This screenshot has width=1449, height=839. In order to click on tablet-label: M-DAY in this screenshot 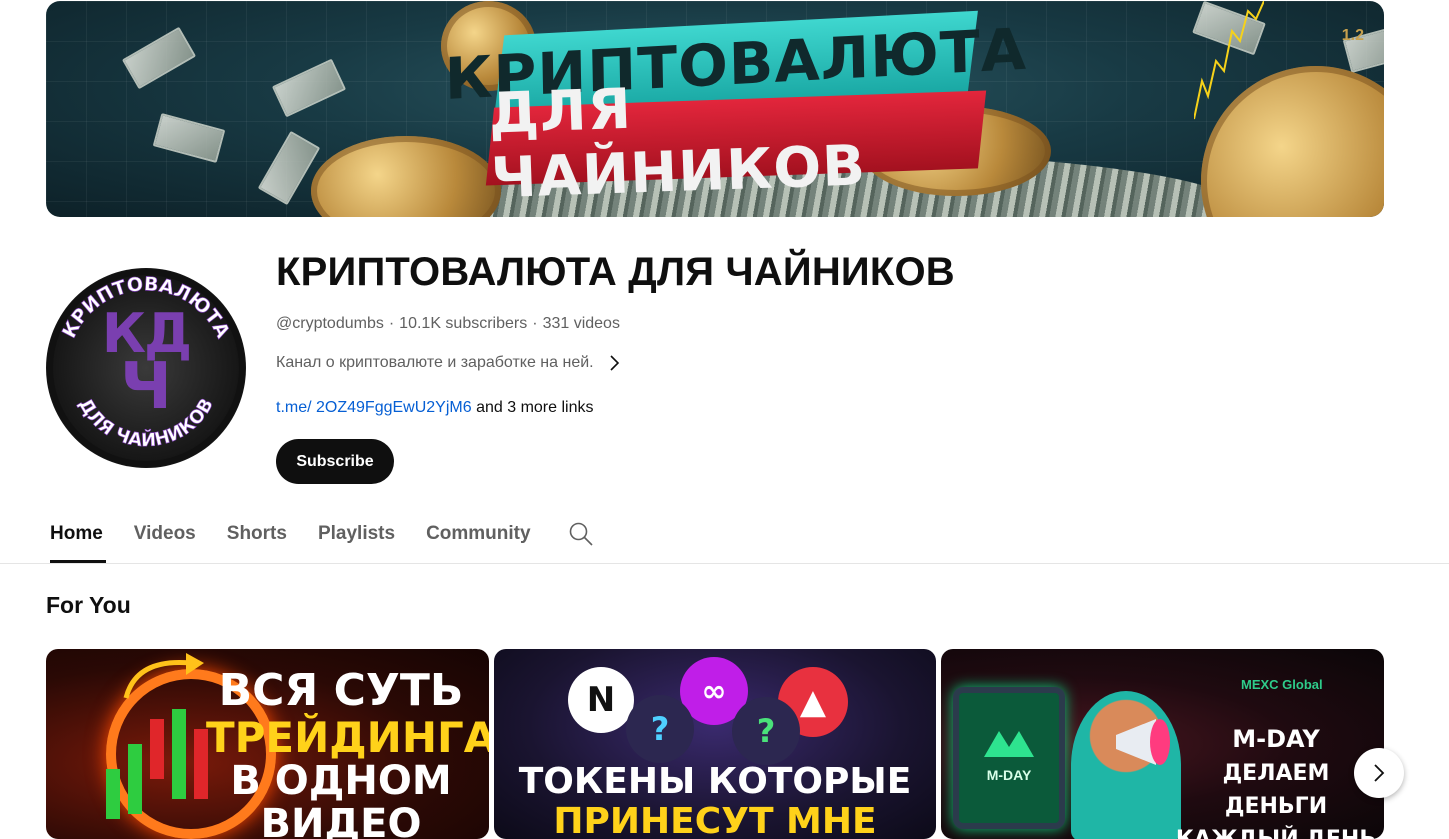, I will do `click(1009, 775)`.